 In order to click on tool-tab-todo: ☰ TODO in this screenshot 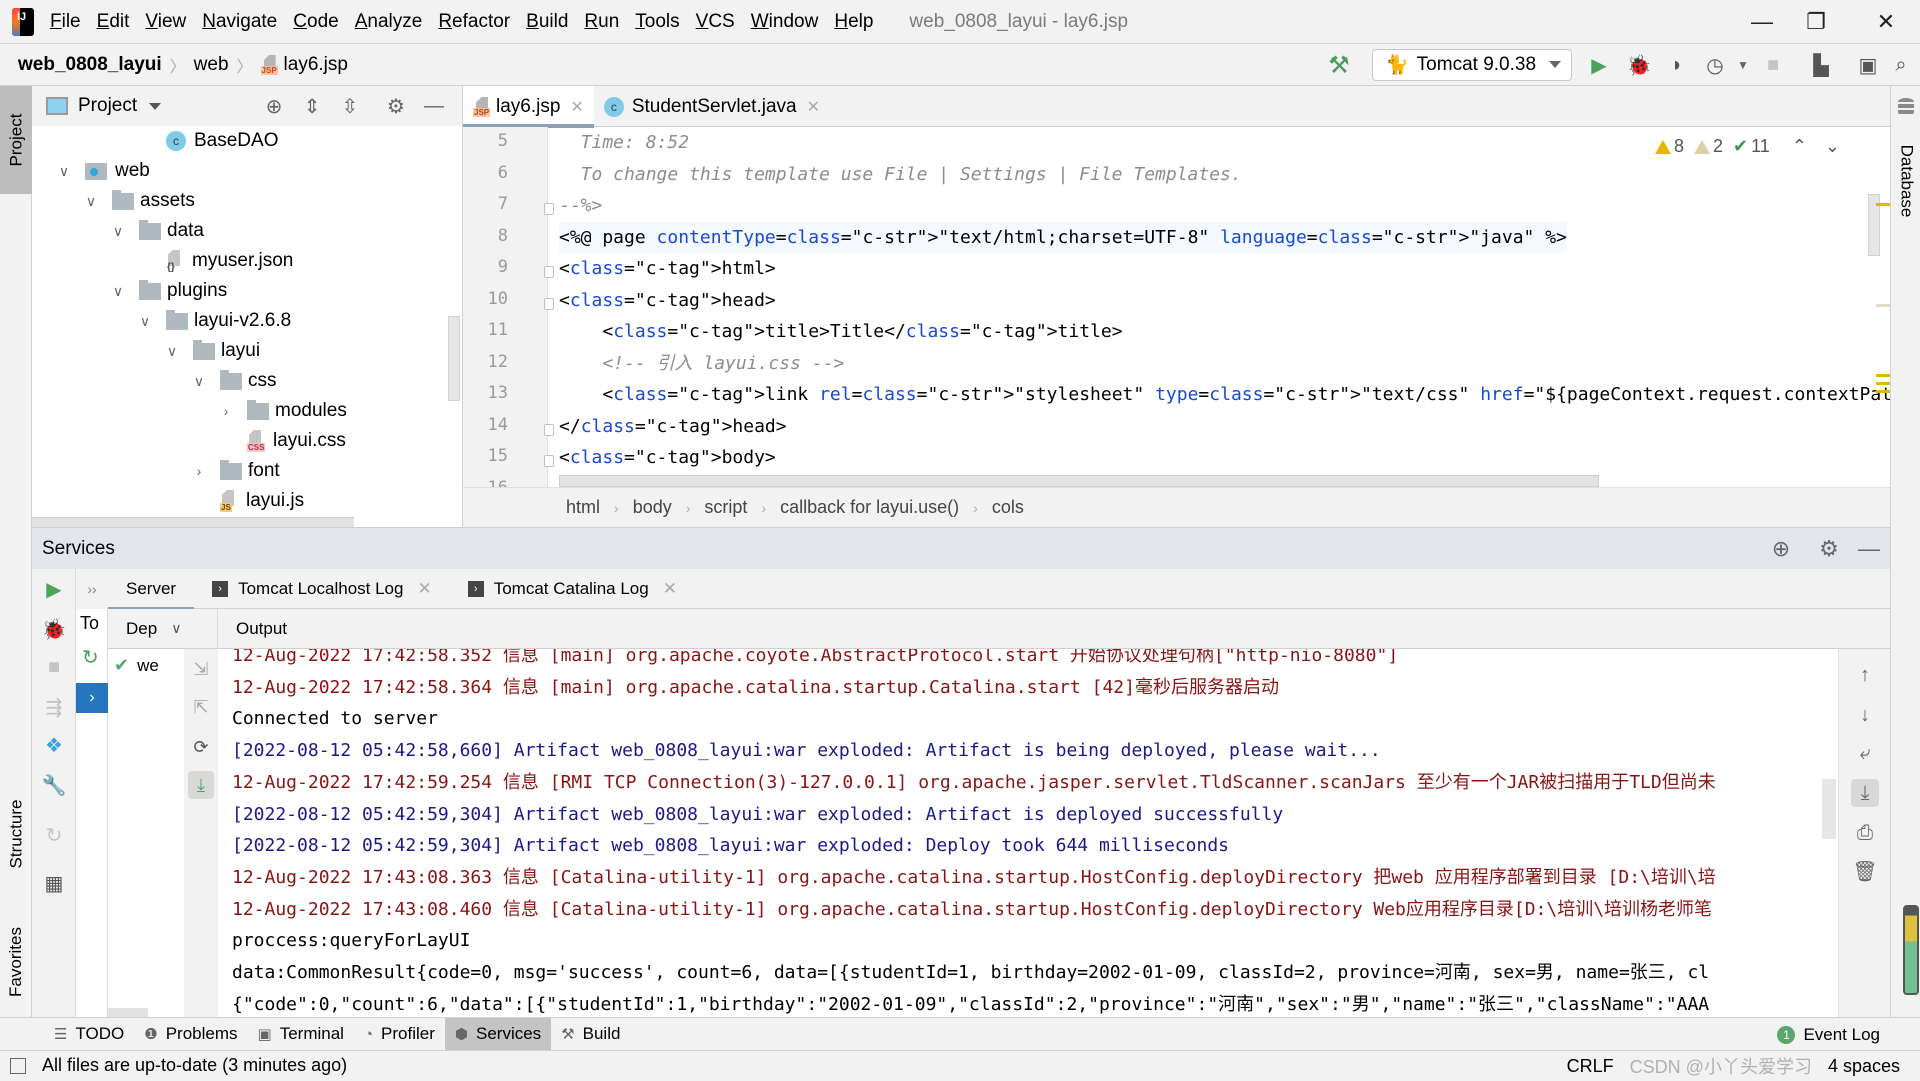, I will do `click(89, 1034)`.